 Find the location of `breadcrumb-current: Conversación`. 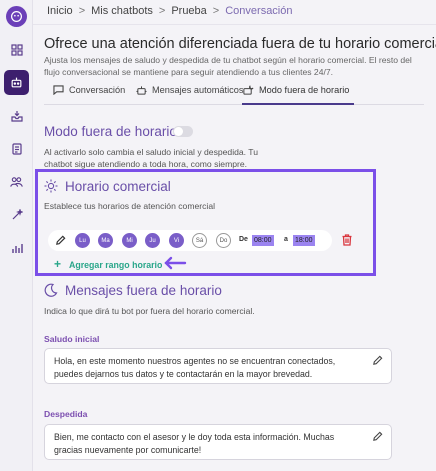

breadcrumb-current: Conversación is located at coordinates (259, 11).